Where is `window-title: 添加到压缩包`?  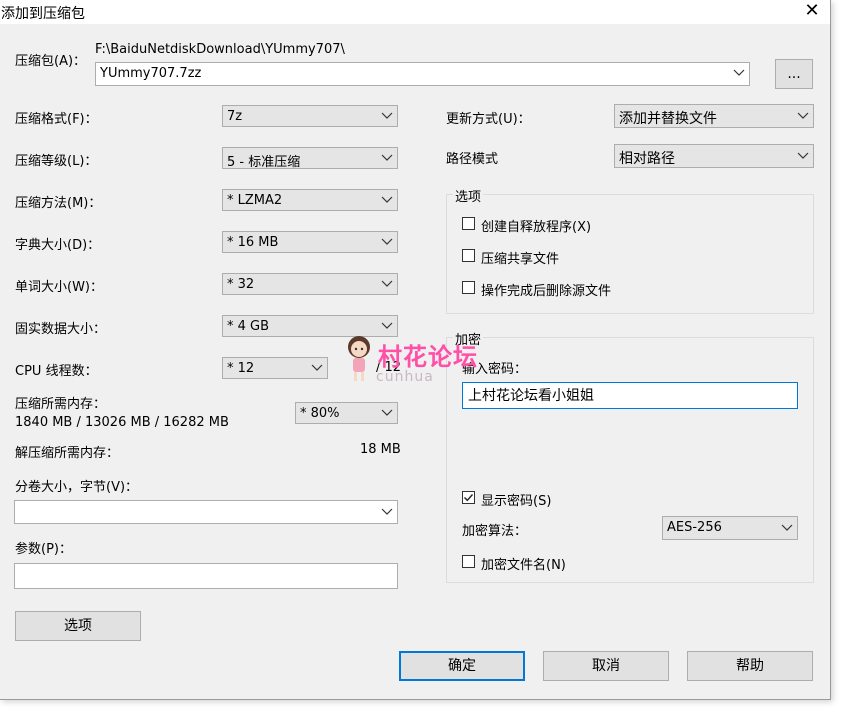 window-title: 添加到压缩包 is located at coordinates (43, 14).